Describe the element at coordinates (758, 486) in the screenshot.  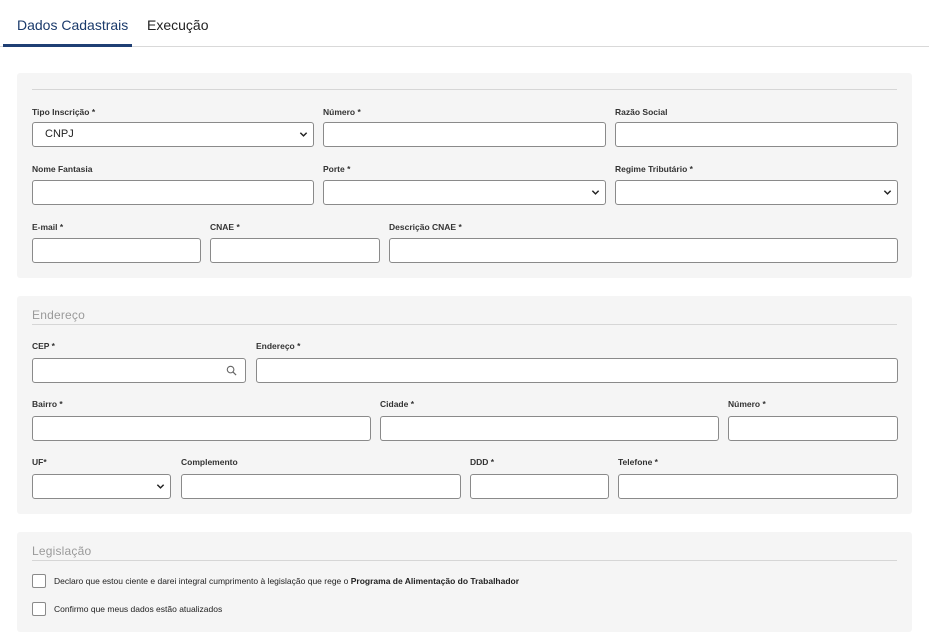
I see `telefone-input` at that location.